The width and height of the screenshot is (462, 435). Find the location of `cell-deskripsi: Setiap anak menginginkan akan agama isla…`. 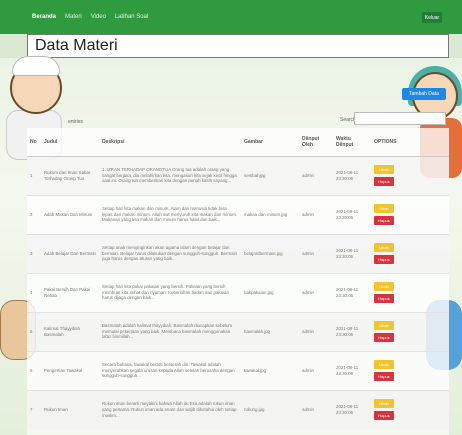

cell-deskripsi: Setiap anak menginginkan akan agama isla… is located at coordinates (170, 253).